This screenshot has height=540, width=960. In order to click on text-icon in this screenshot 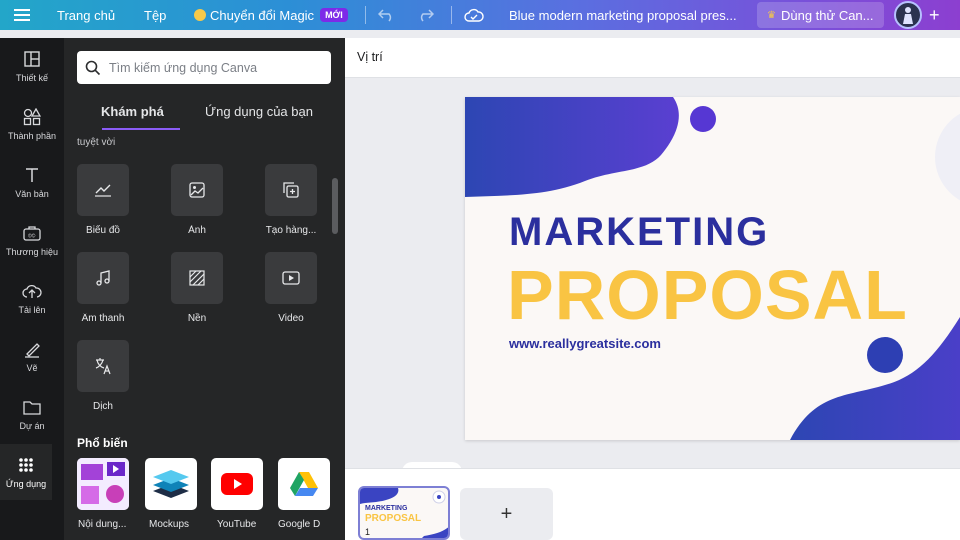, I will do `click(32, 175)`.